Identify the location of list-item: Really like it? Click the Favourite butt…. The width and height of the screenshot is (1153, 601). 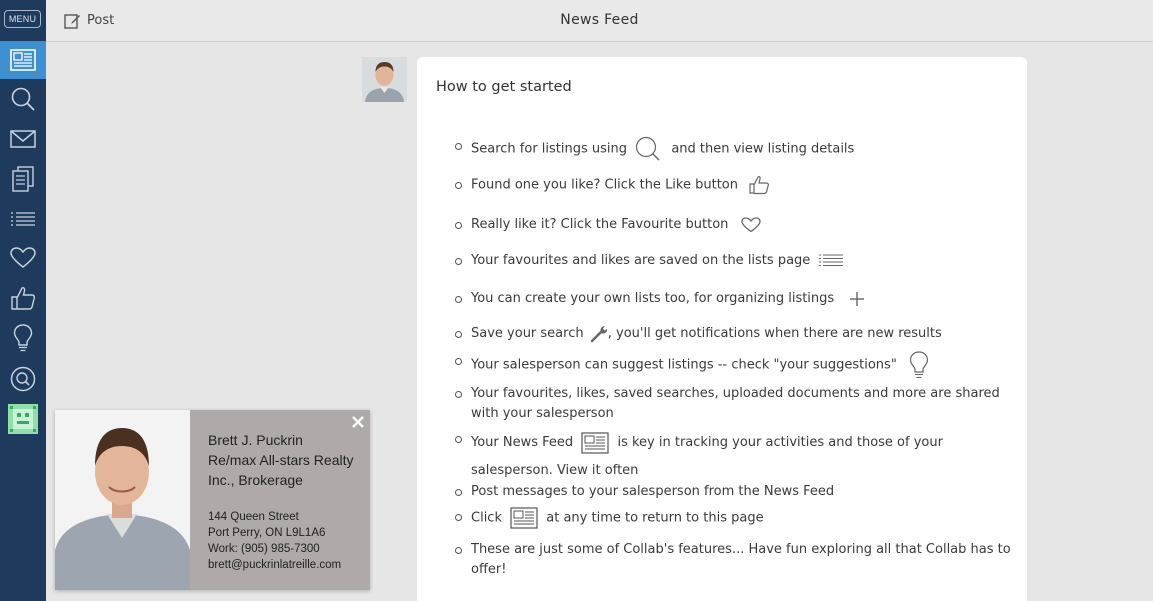
(735, 225).